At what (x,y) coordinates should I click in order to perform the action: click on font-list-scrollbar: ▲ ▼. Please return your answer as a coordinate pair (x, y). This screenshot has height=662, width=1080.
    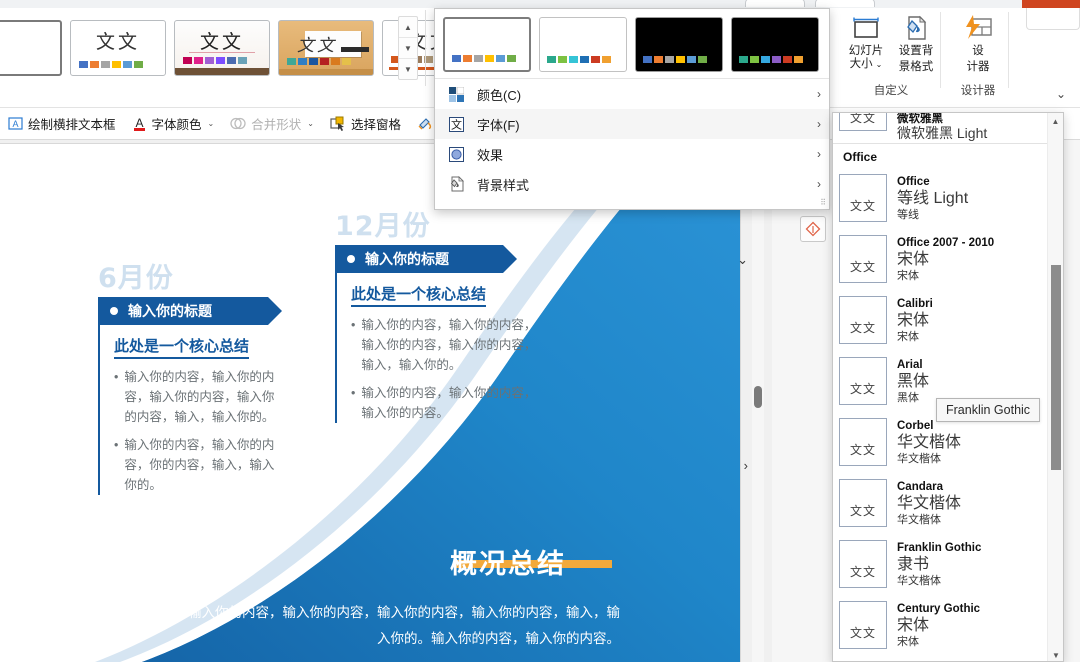
    Looking at the image, I should click on (1055, 387).